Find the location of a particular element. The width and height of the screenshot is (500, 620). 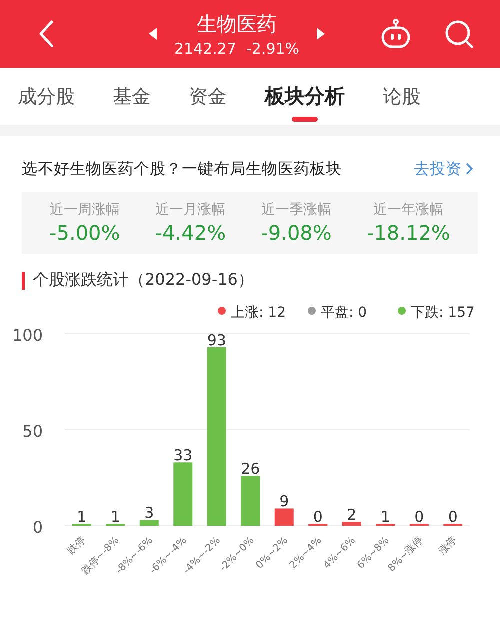

section-marker is located at coordinates (23, 281).